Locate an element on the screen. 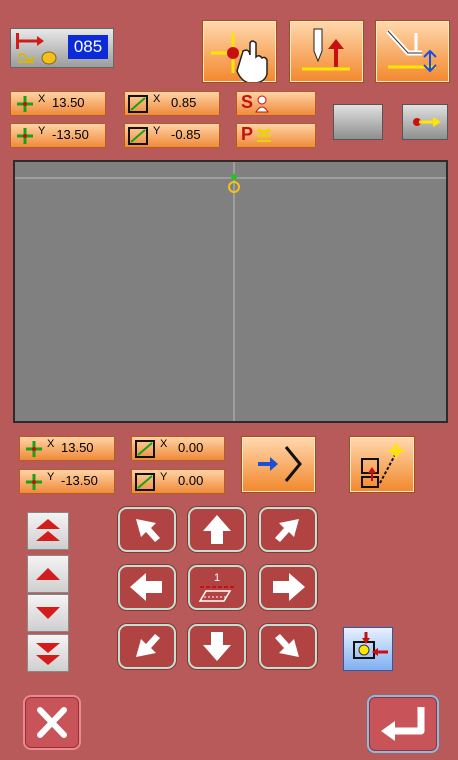  crosshair-hand-icon is located at coordinates (239, 58).